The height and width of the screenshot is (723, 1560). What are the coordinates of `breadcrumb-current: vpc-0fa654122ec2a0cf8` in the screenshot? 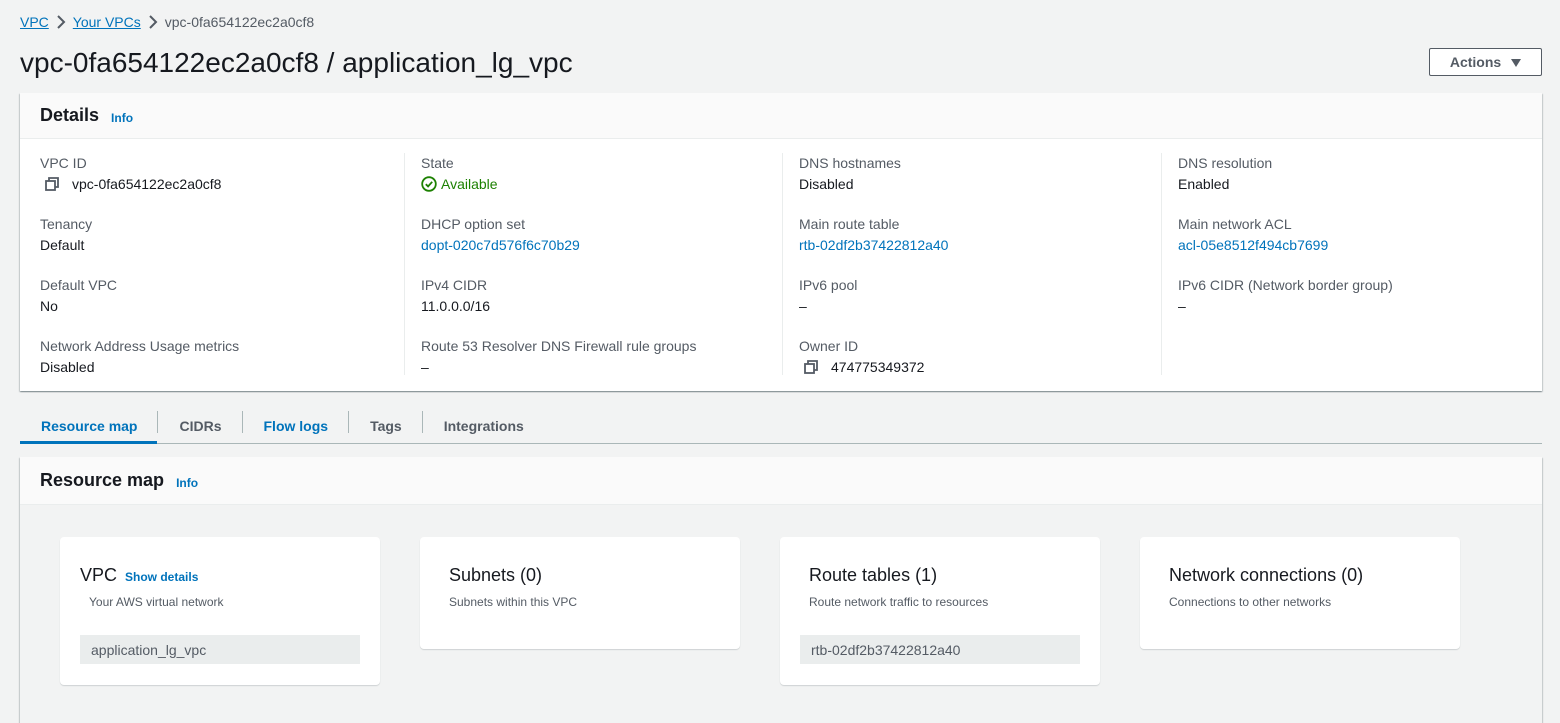 It's located at (239, 22).